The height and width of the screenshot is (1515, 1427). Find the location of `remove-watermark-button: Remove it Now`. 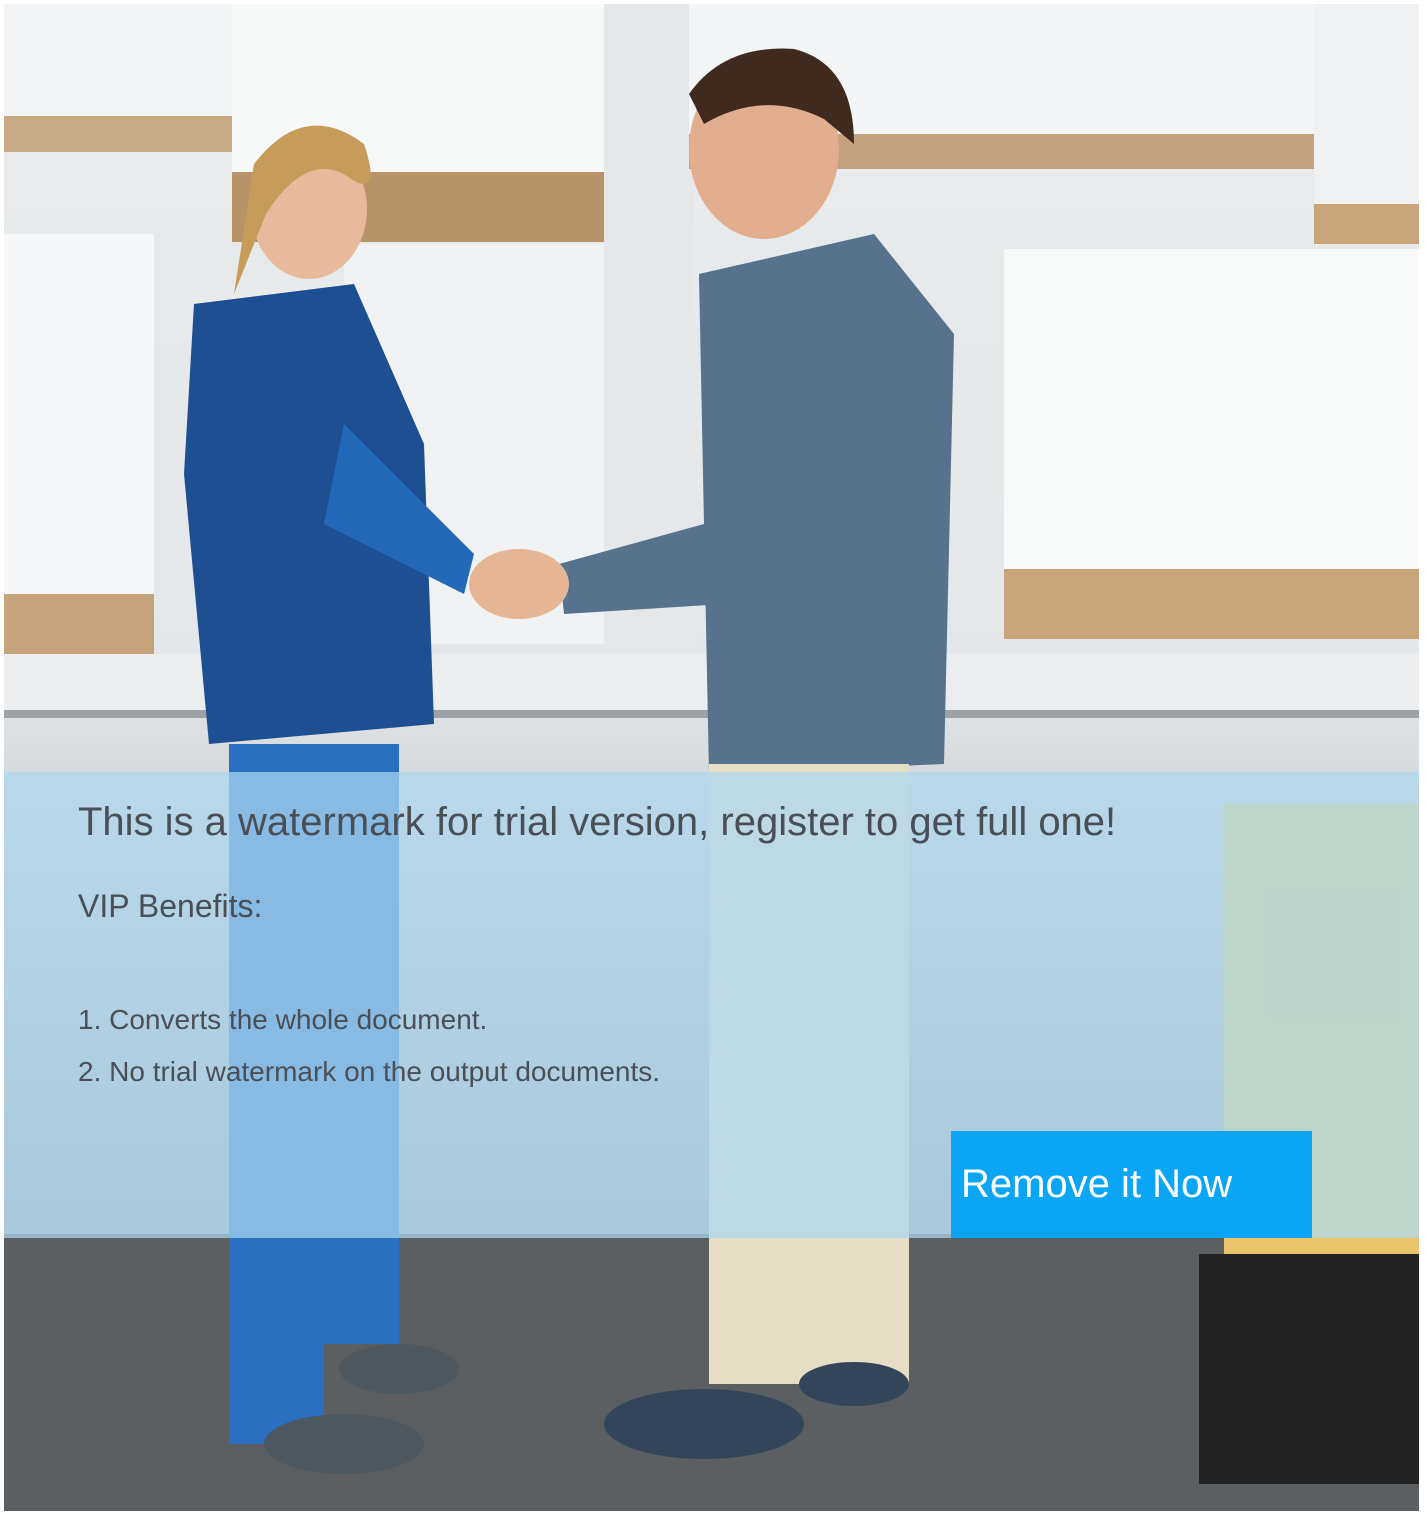

remove-watermark-button: Remove it Now is located at coordinates (1131, 1184).